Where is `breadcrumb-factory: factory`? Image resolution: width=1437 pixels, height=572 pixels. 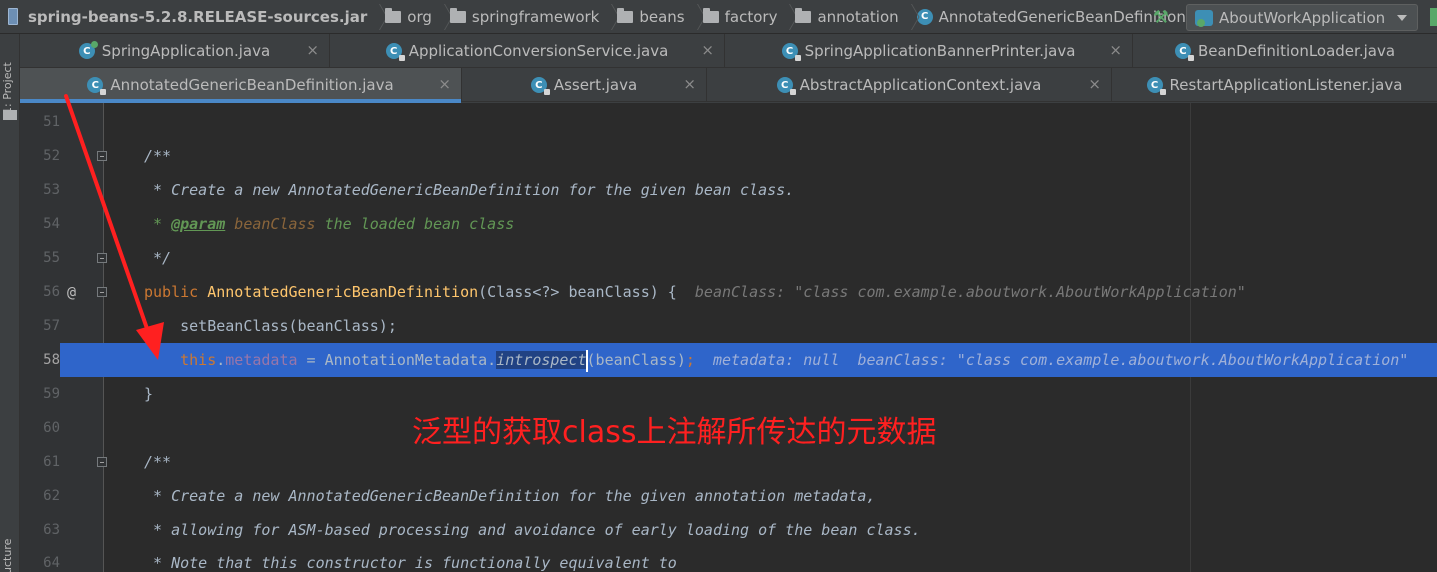
breadcrumb-factory: factory is located at coordinates (739, 17).